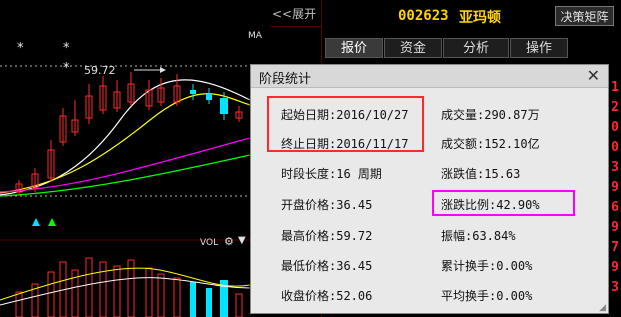 This screenshot has width=621, height=317. I want to click on stat-label: 成交量:, so click(463, 115).